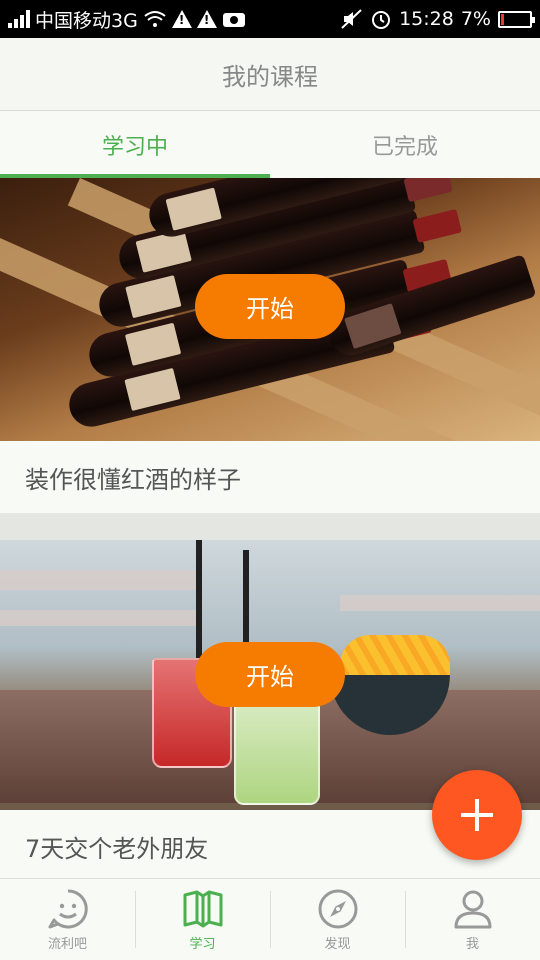 This screenshot has height=960, width=540. I want to click on course-tabs: 学习中 已完成, so click(270, 144).